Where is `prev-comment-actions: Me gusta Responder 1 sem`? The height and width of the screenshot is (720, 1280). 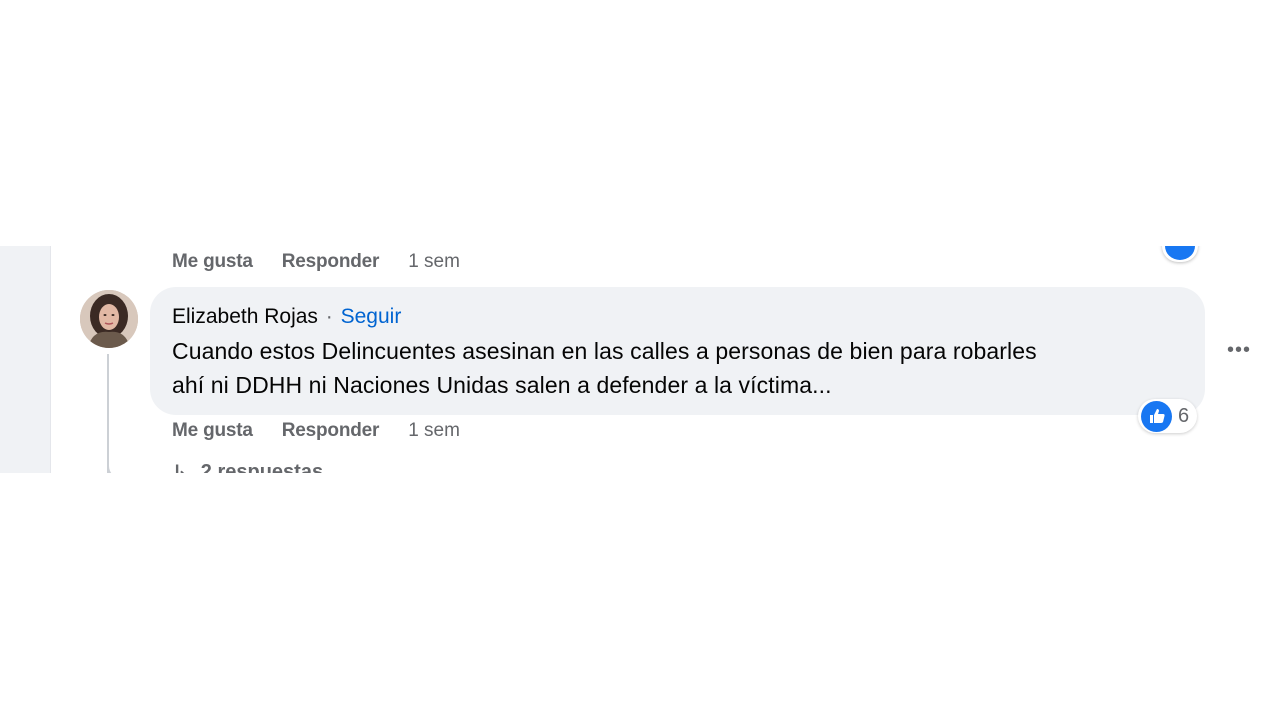
prev-comment-actions: Me gusta Responder 1 sem is located at coordinates (316, 262).